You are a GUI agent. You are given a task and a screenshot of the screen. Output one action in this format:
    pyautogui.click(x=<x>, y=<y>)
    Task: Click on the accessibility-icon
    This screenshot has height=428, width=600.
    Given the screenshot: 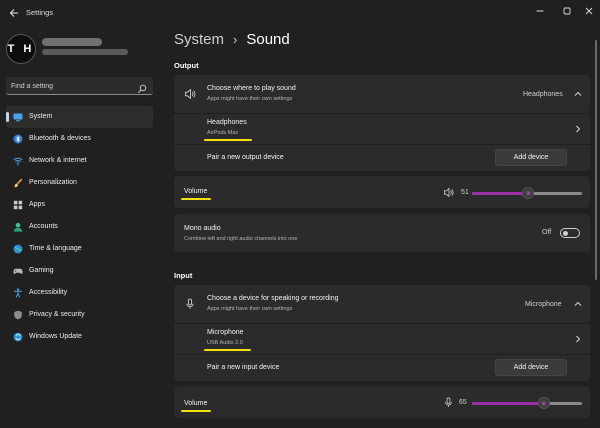 What is the action you would take?
    pyautogui.click(x=18, y=293)
    